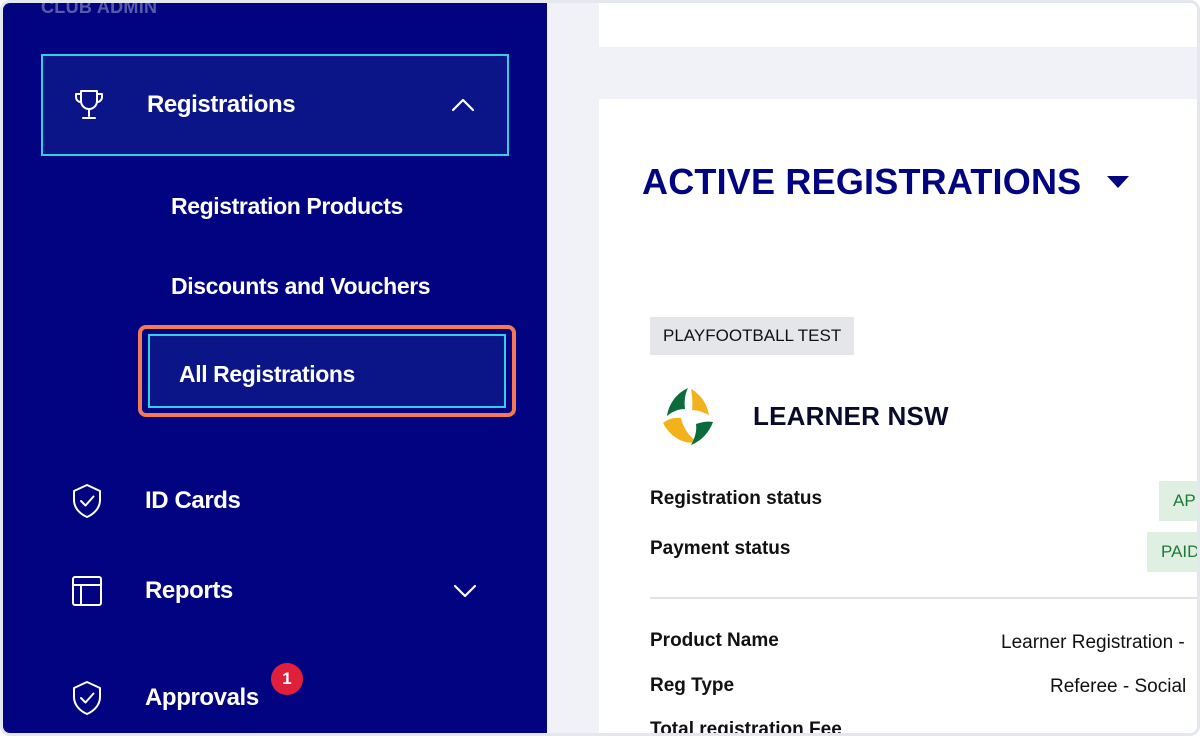 This screenshot has width=1200, height=736. What do you see at coordinates (287, 679) in the screenshot?
I see `notification-badge: 1` at bounding box center [287, 679].